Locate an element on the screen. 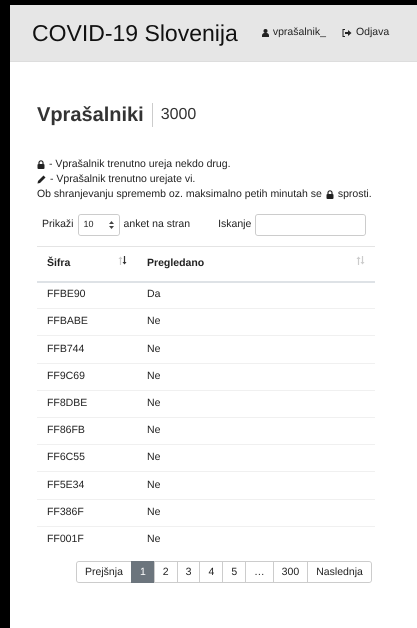 This screenshot has width=417, height=628. page-button: 1 is located at coordinates (142, 572).